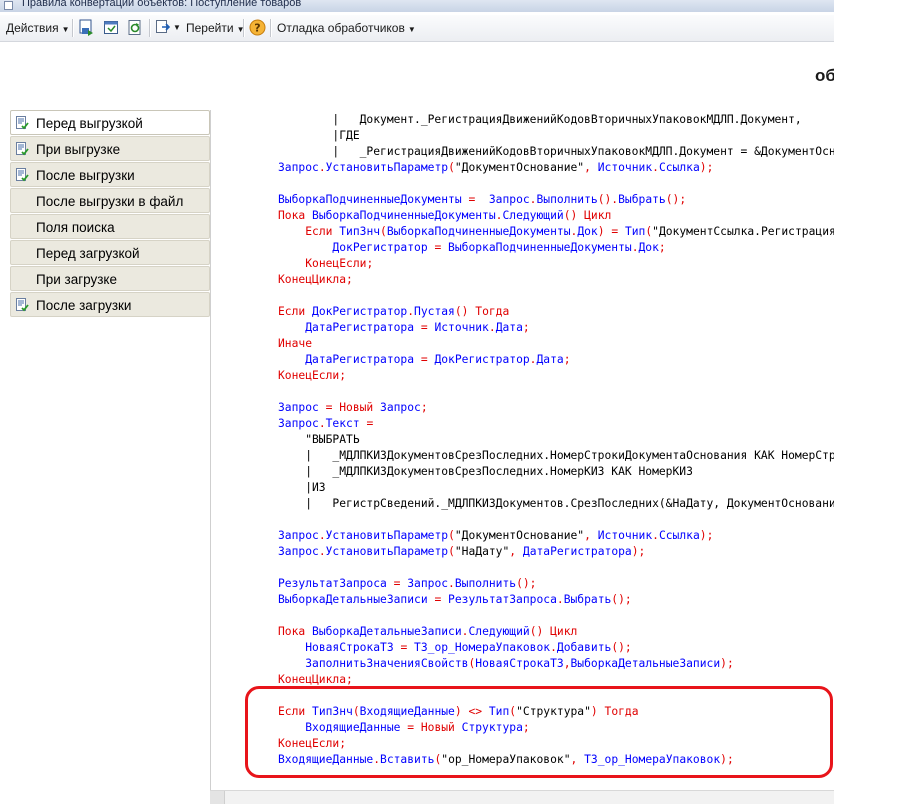 Image resolution: width=922 pixels, height=804 pixels. I want to click on code-token: Выбрать, so click(642, 199).